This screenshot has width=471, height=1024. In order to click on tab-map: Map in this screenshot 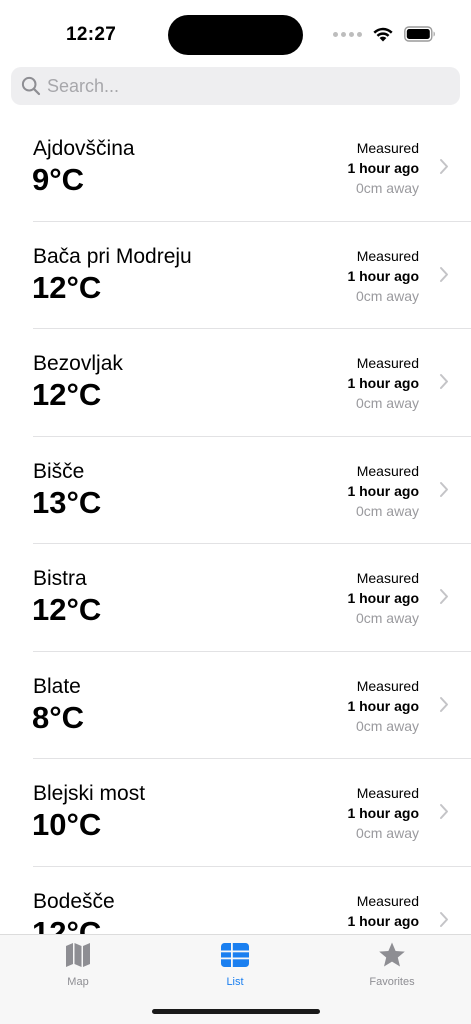, I will do `click(78, 964)`.